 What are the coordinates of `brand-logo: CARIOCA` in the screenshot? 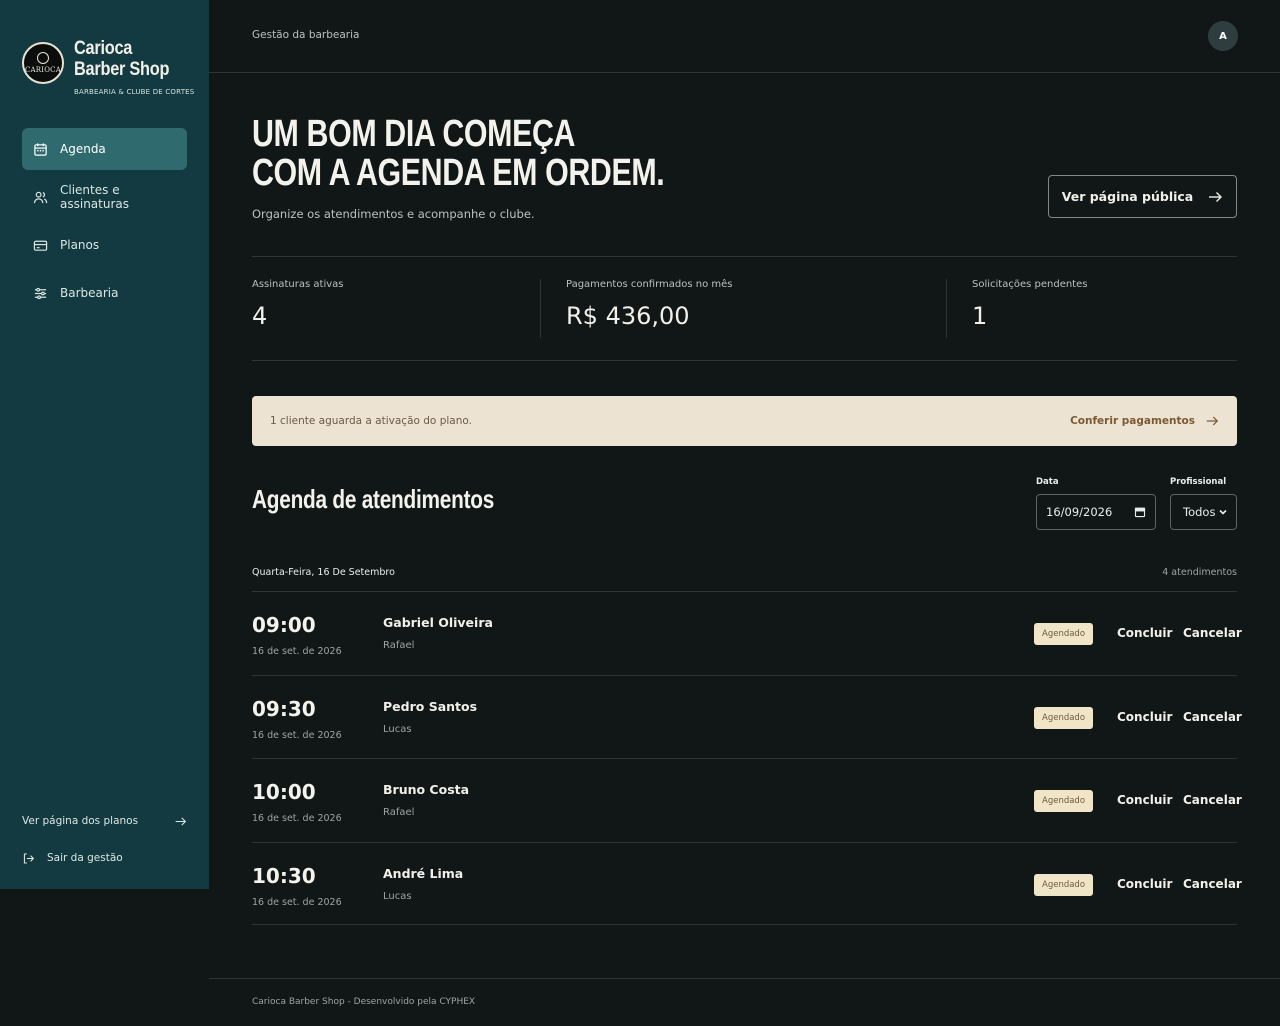 It's located at (43, 63).